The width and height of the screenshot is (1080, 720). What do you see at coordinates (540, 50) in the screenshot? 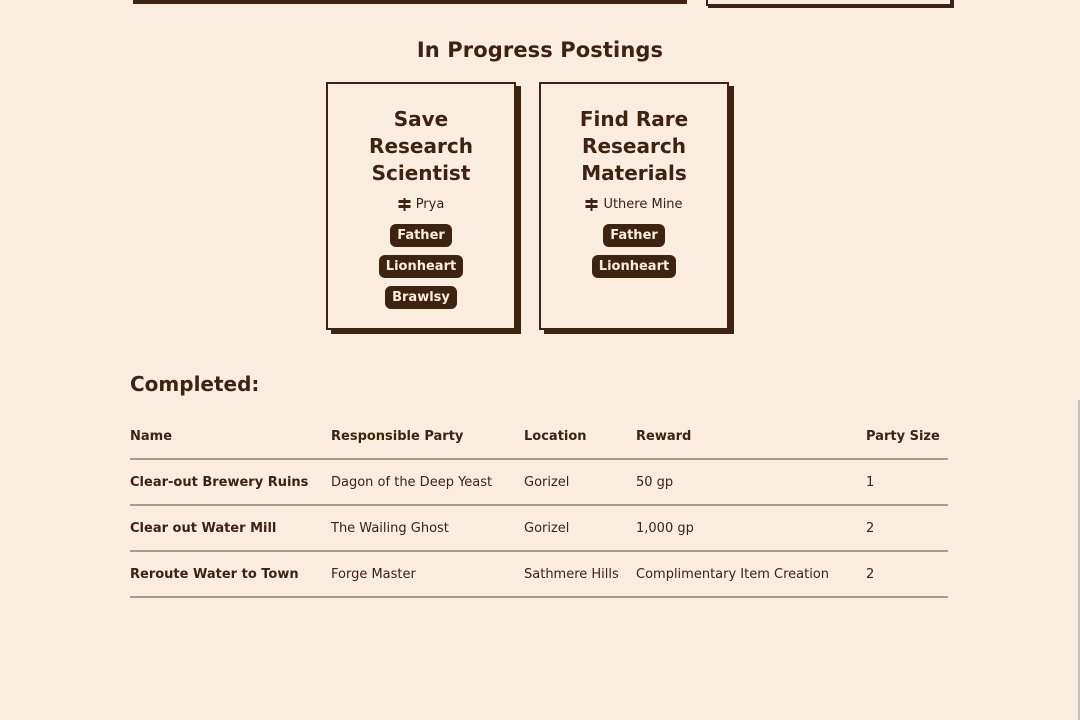
I see `in-progress-heading: In Progress Postings` at bounding box center [540, 50].